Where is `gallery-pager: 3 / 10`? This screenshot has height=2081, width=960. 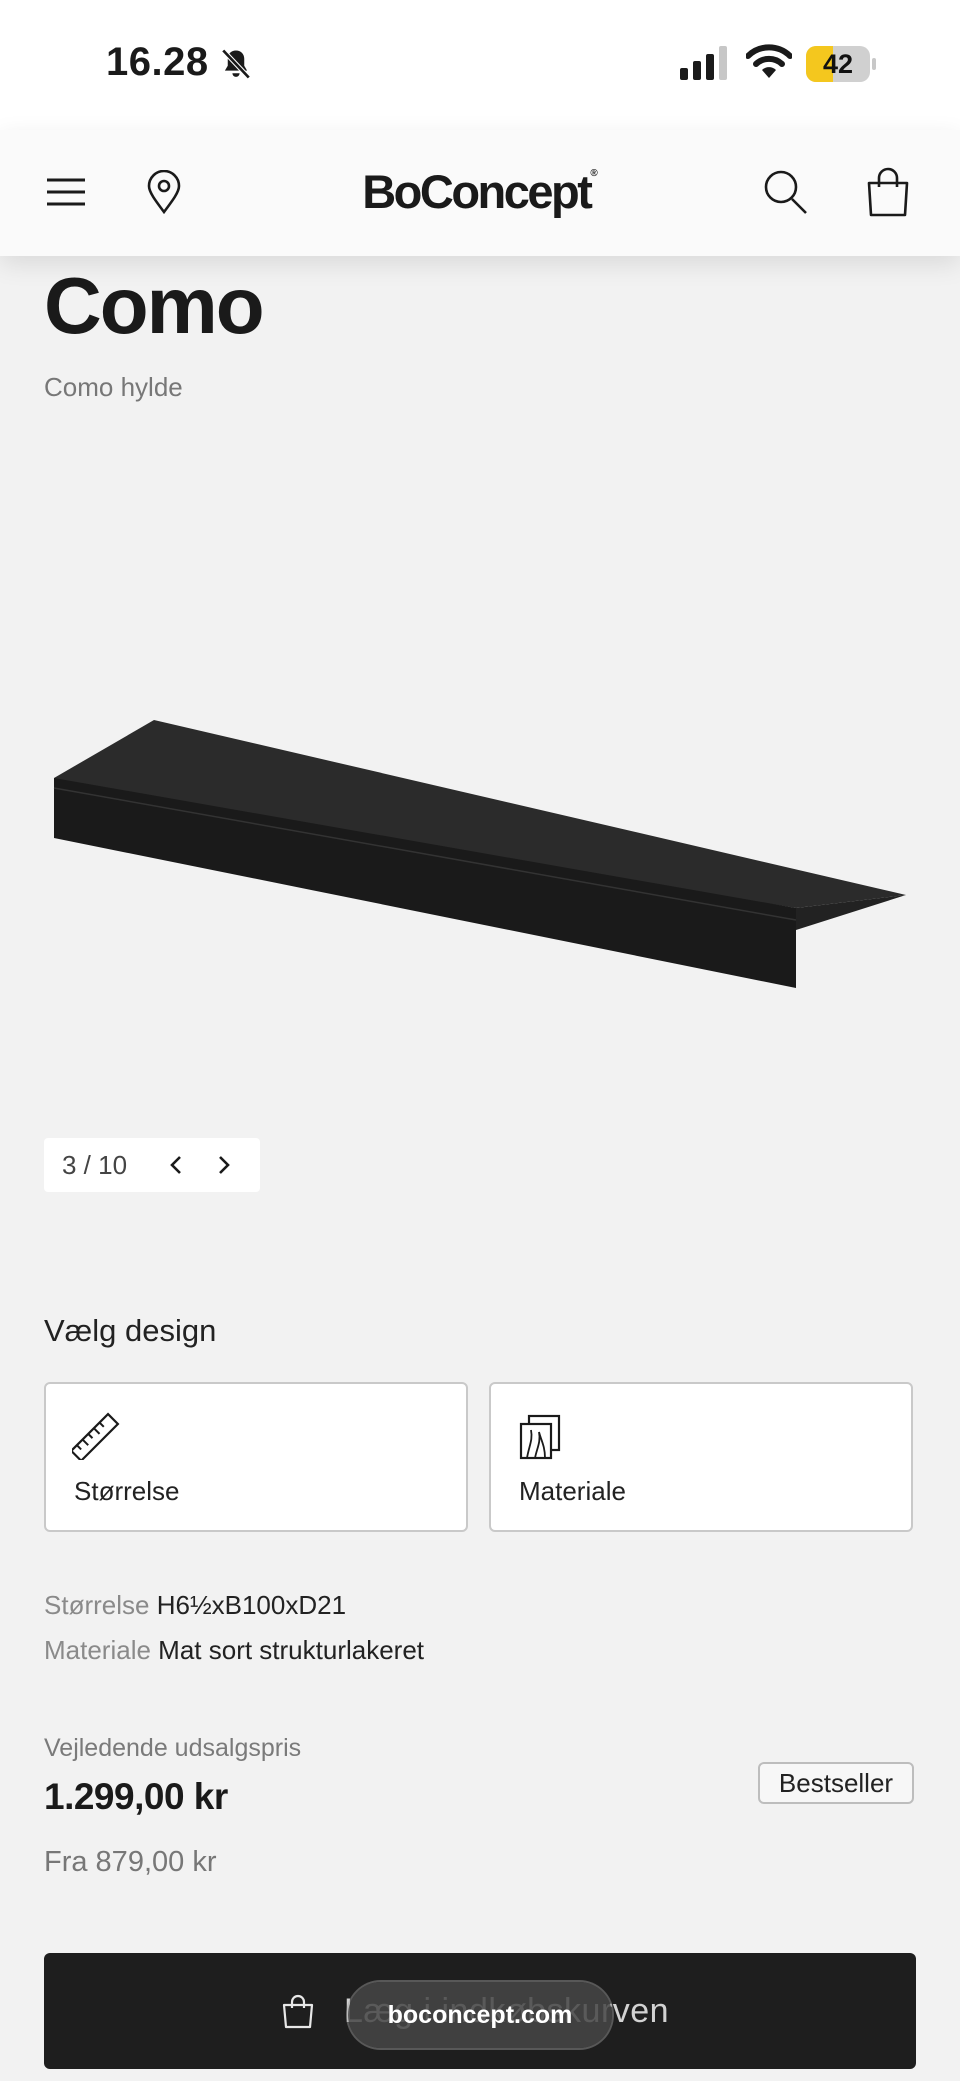
gallery-pager: 3 / 10 is located at coordinates (152, 1165).